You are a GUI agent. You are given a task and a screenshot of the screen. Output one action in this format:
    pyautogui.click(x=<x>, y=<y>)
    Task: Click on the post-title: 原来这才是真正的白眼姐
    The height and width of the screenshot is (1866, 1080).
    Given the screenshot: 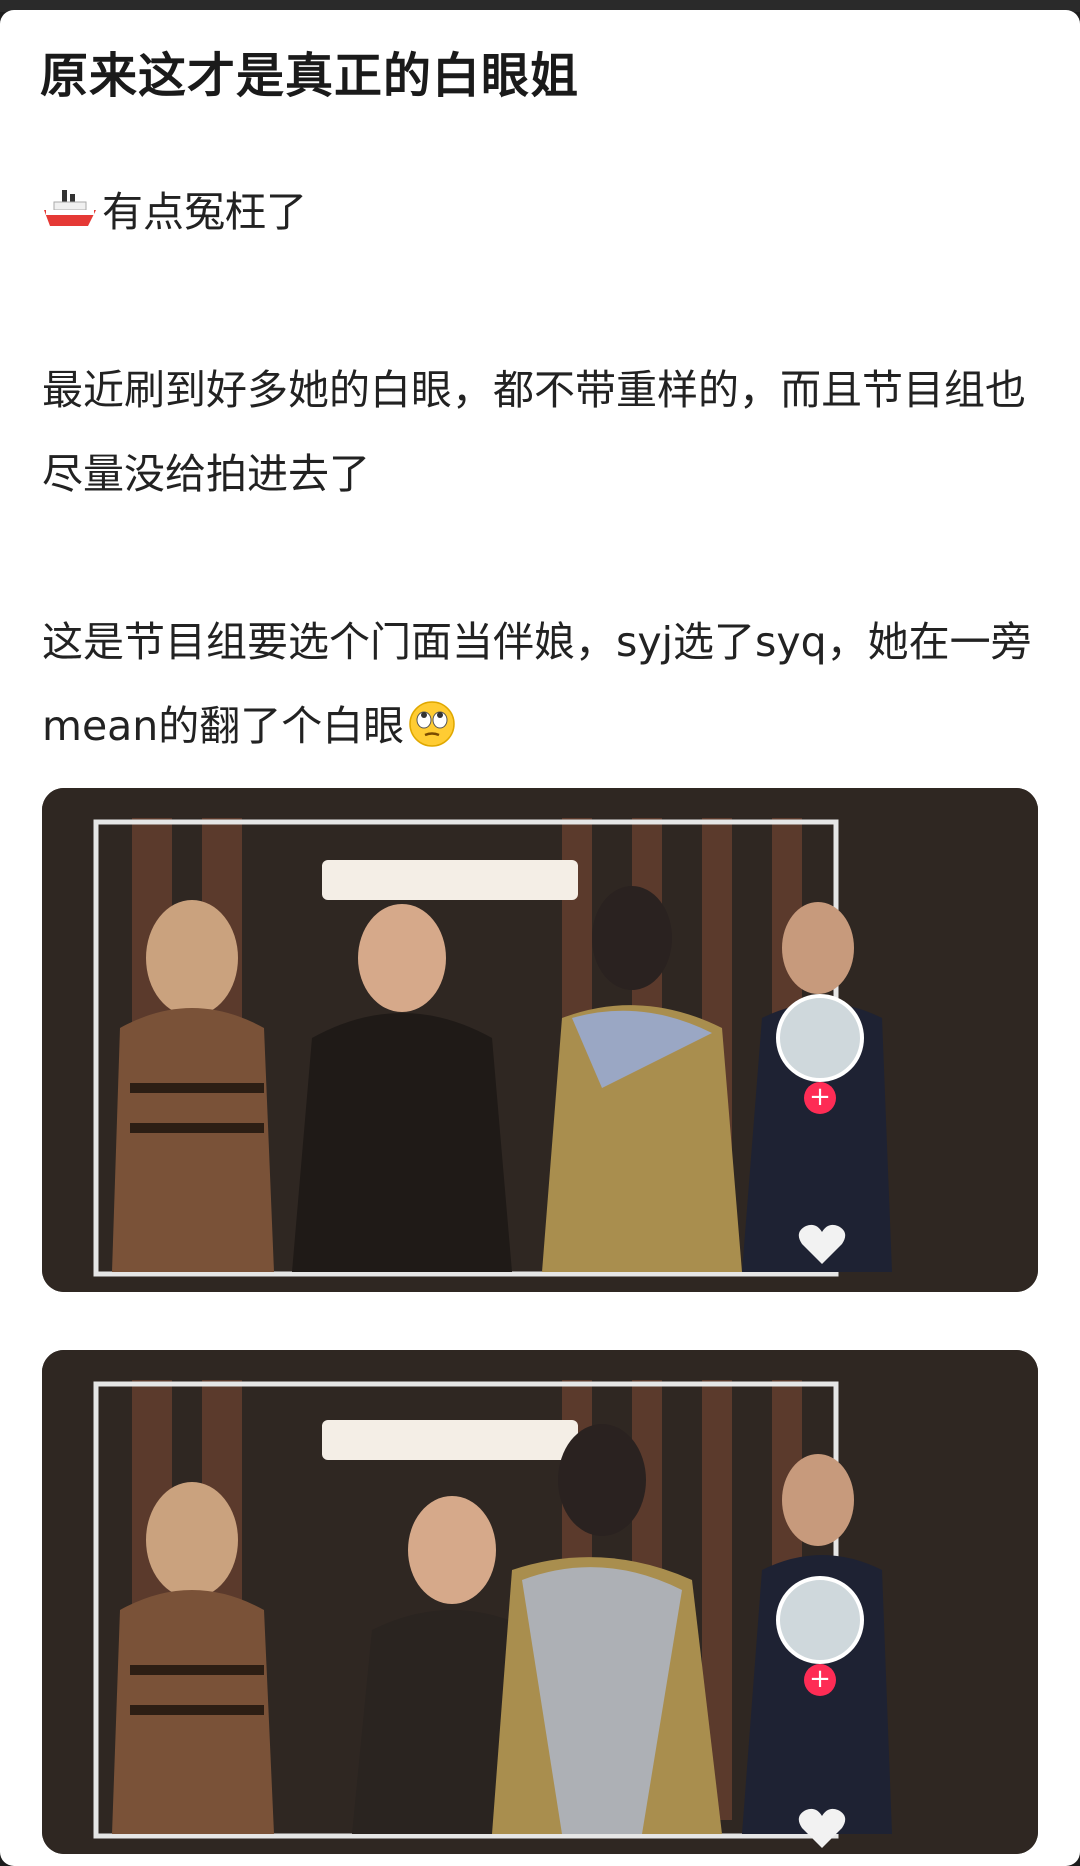 What is the action you would take?
    pyautogui.click(x=310, y=76)
    